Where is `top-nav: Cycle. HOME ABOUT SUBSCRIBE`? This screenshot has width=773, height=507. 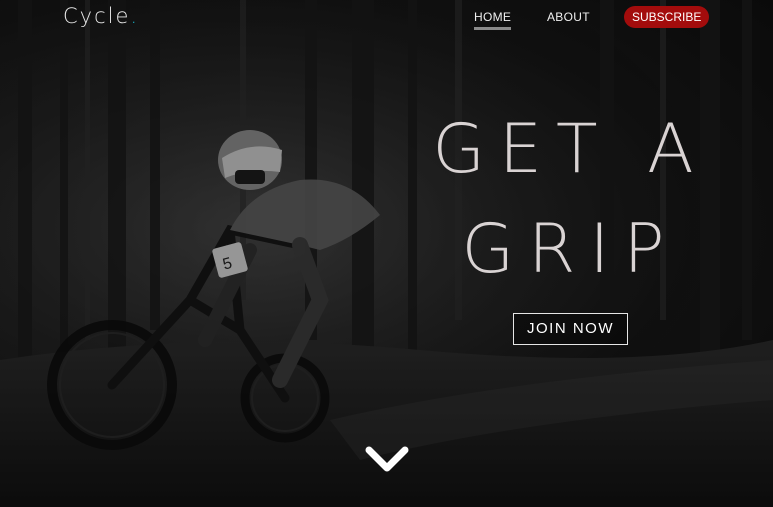
top-nav: Cycle. HOME ABOUT SUBSCRIBE is located at coordinates (386, 17).